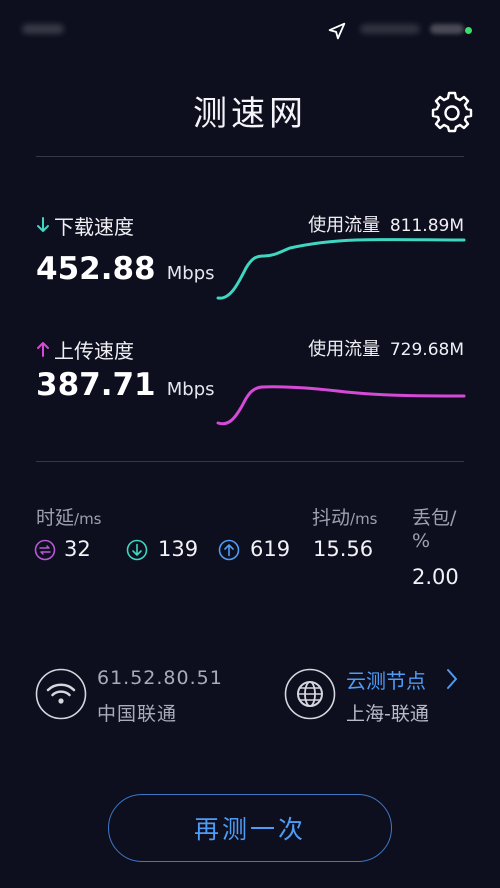 Image resolution: width=500 pixels, height=888 pixels. What do you see at coordinates (137, 714) in the screenshot?
I see `isp-name: 中国联通` at bounding box center [137, 714].